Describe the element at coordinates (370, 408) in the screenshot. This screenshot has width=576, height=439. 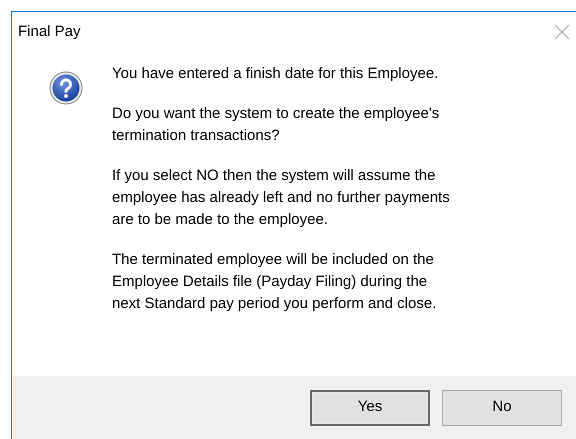
I see `yes-button: Yes` at that location.